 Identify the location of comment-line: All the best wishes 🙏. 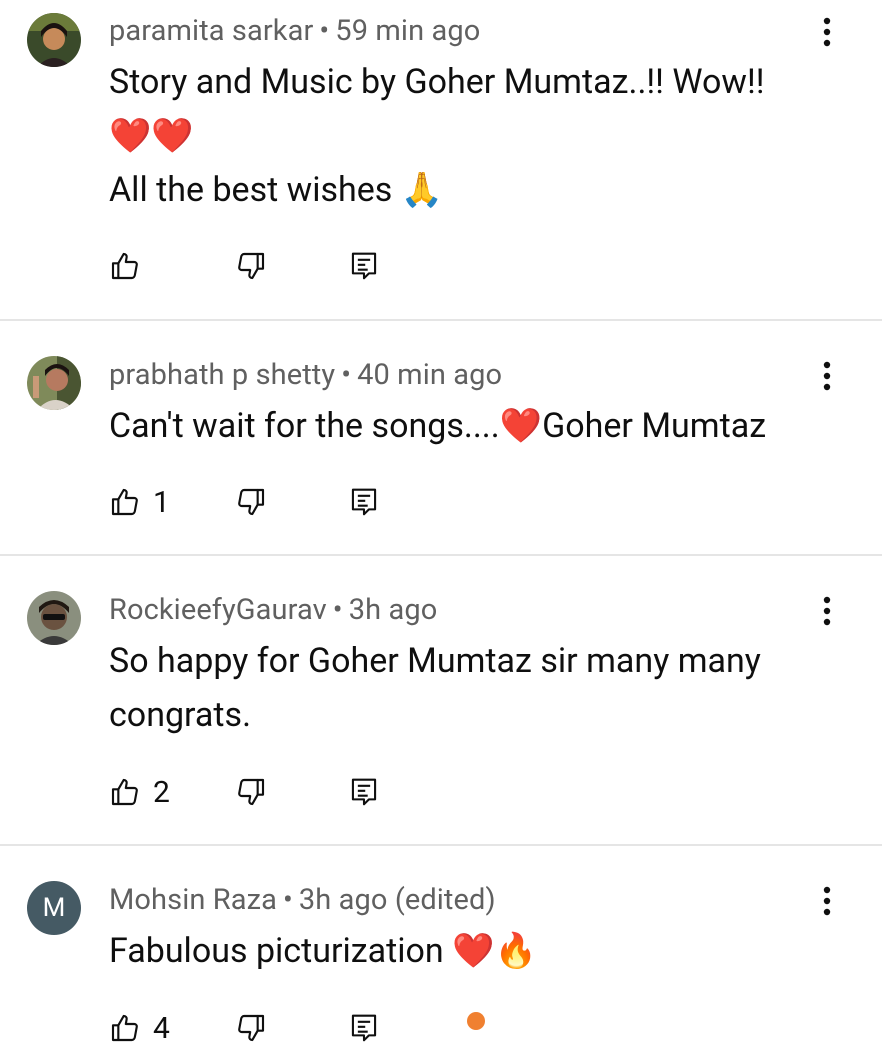
(276, 190).